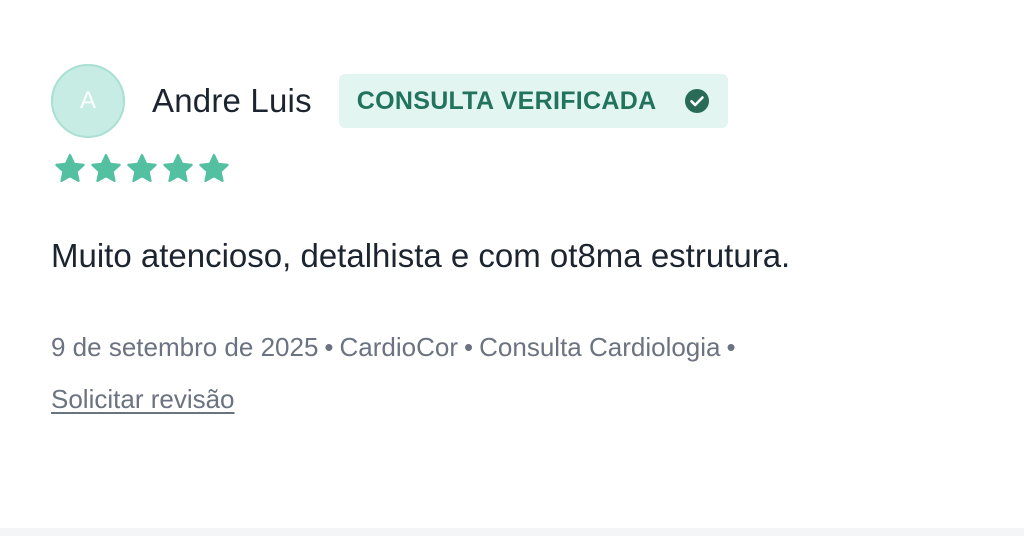 This screenshot has height=536, width=1024. What do you see at coordinates (185, 347) in the screenshot?
I see `review-date: 9 de setembro de 2025` at bounding box center [185, 347].